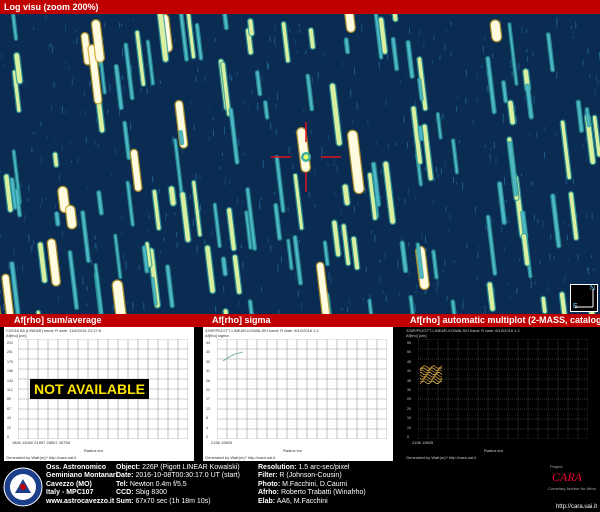 This screenshot has height=512, width=600. What do you see at coordinates (576, 507) in the screenshot?
I see `cara-website-link: http://cara.uai.it` at bounding box center [576, 507].